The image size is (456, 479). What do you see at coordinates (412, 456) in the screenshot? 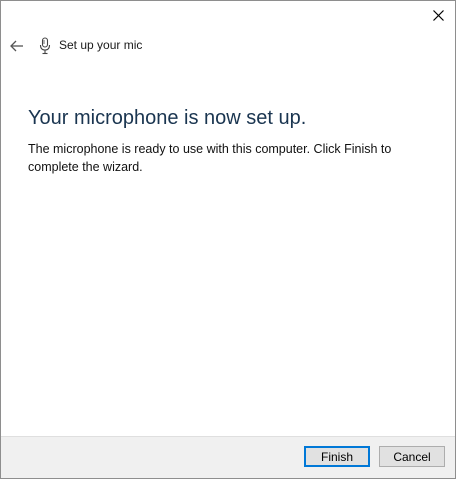
I see `cancel-button: Cancel` at bounding box center [412, 456].